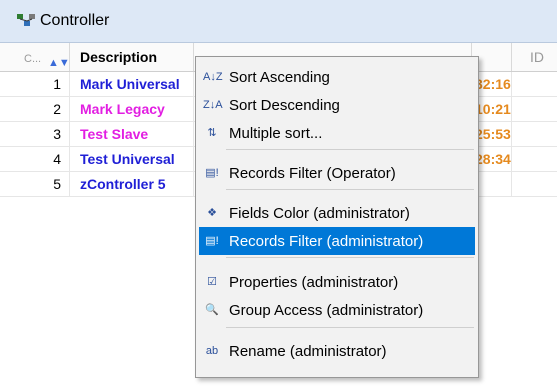  Describe the element at coordinates (35, 109) in the screenshot. I see `row-number: 2` at that location.